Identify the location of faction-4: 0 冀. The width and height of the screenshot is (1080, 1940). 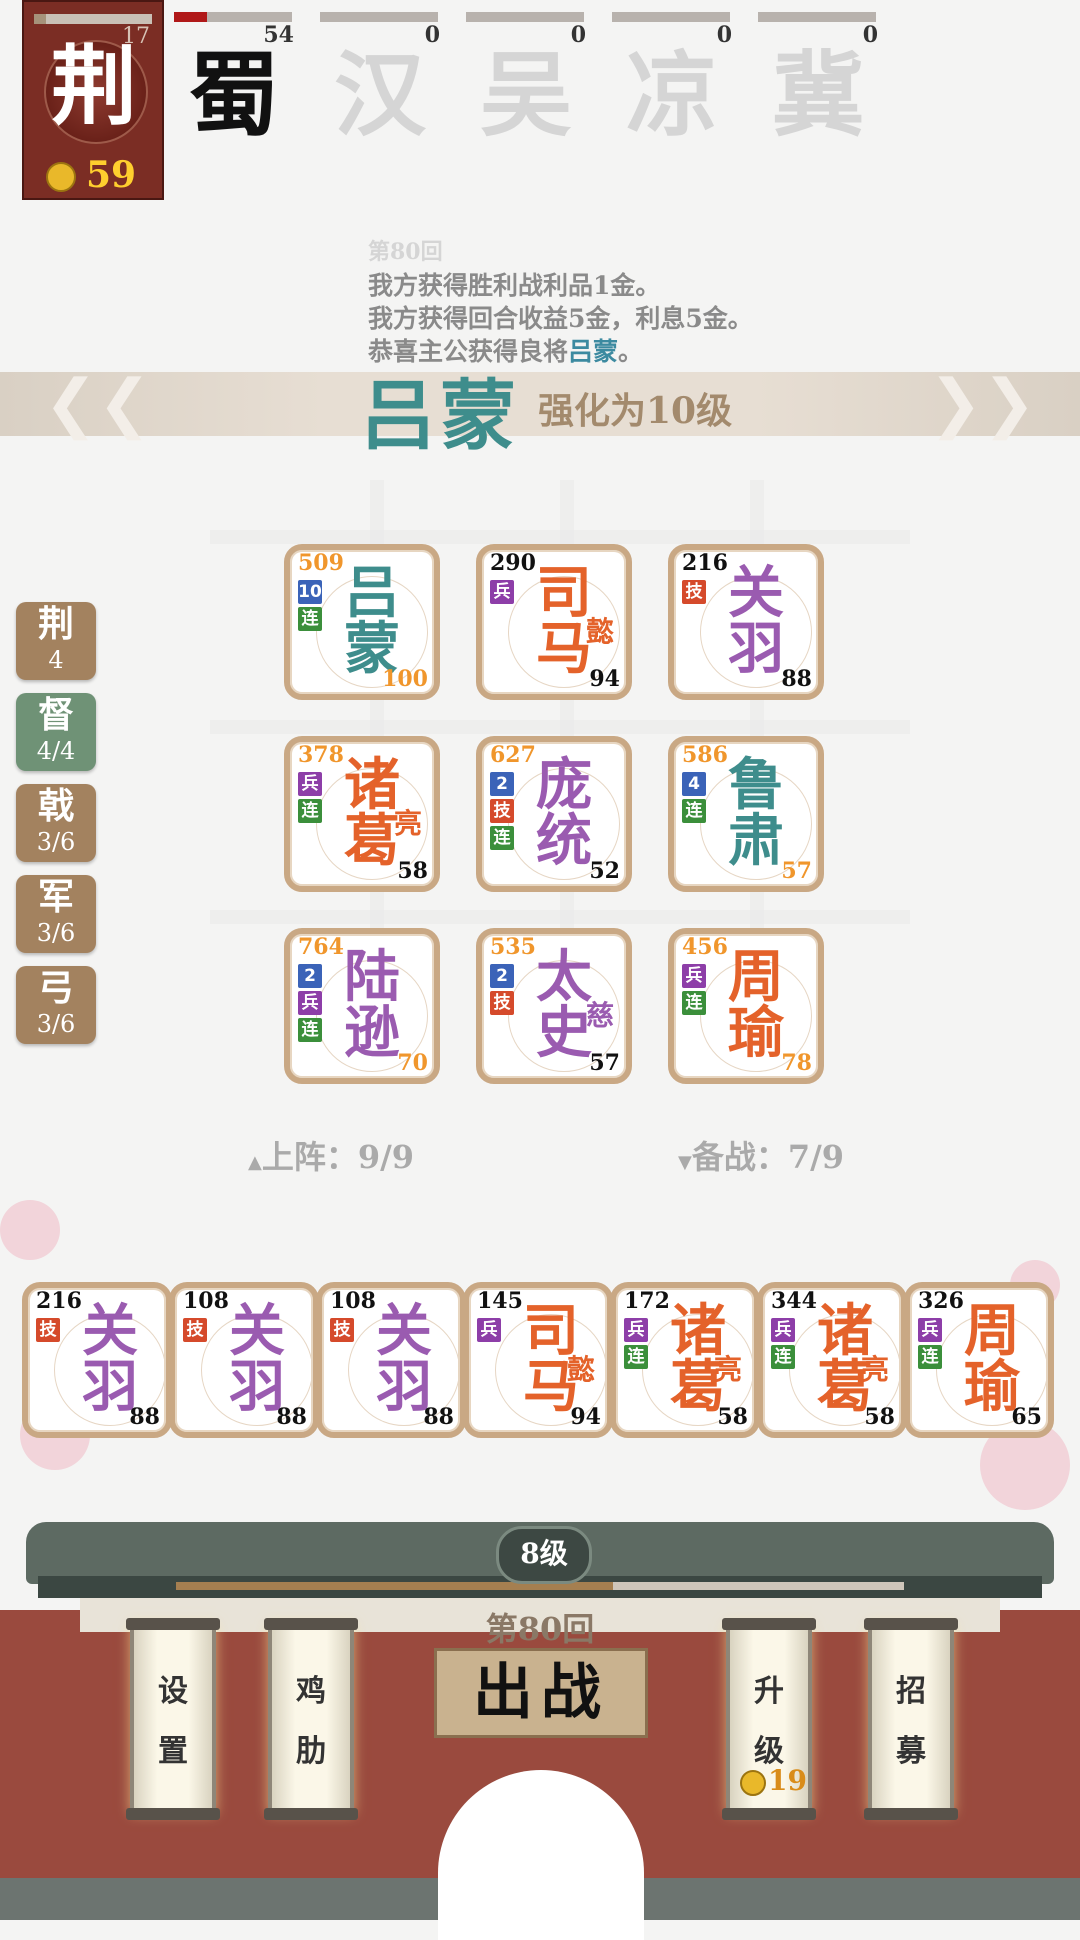
(818, 75).